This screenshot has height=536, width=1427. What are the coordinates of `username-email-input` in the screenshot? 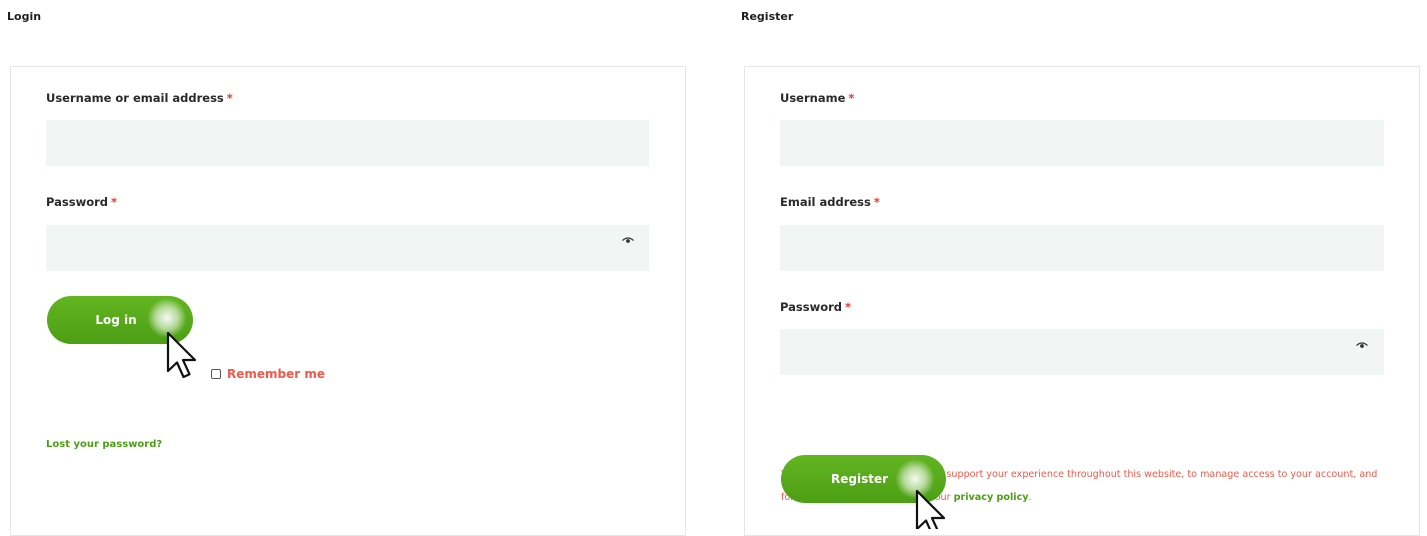 It's located at (347, 143).